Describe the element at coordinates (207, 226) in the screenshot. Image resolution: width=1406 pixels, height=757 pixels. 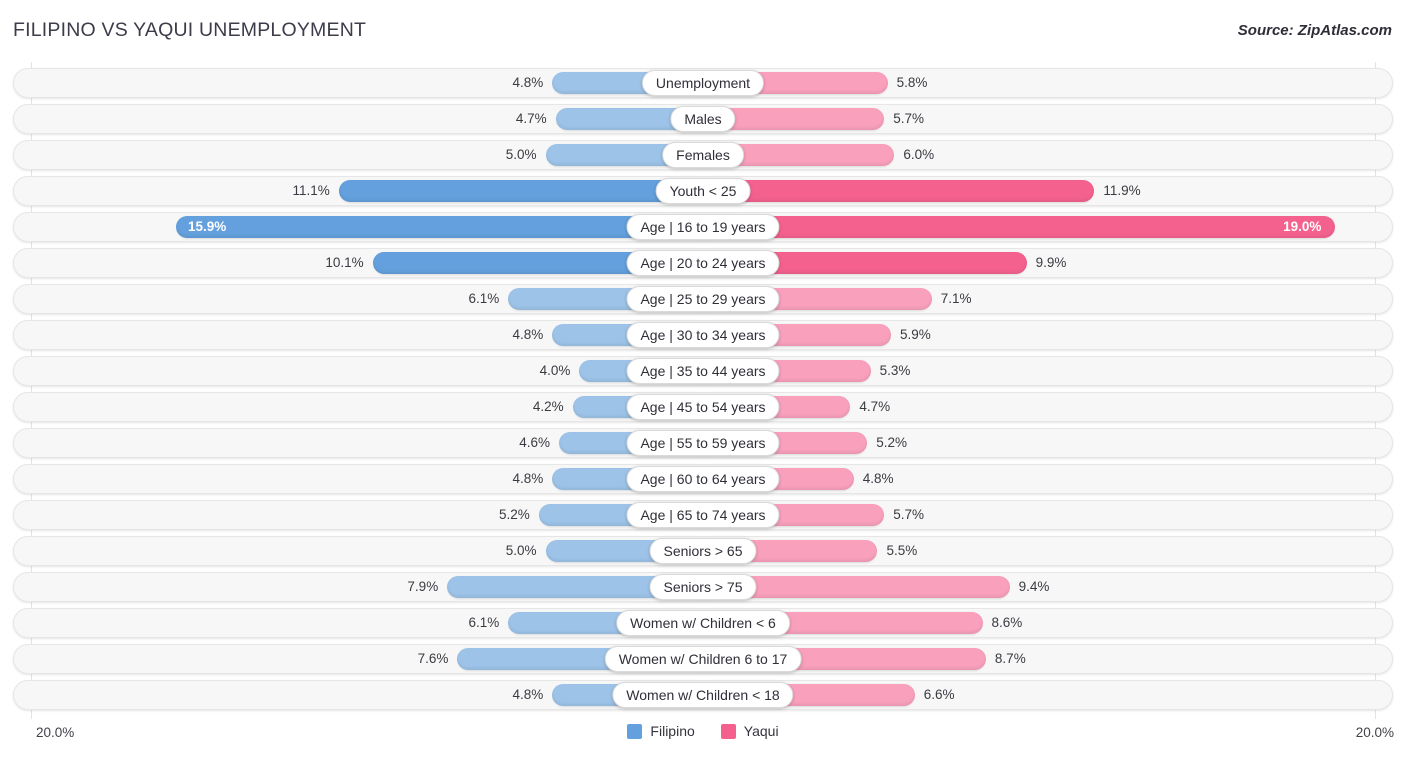
I see `value-label-filipino: 15.9%` at that location.